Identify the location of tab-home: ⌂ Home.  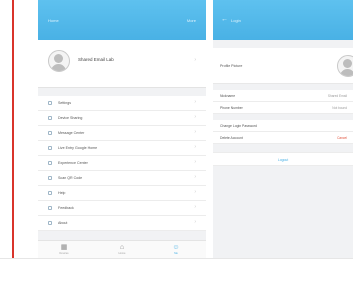
(122, 249).